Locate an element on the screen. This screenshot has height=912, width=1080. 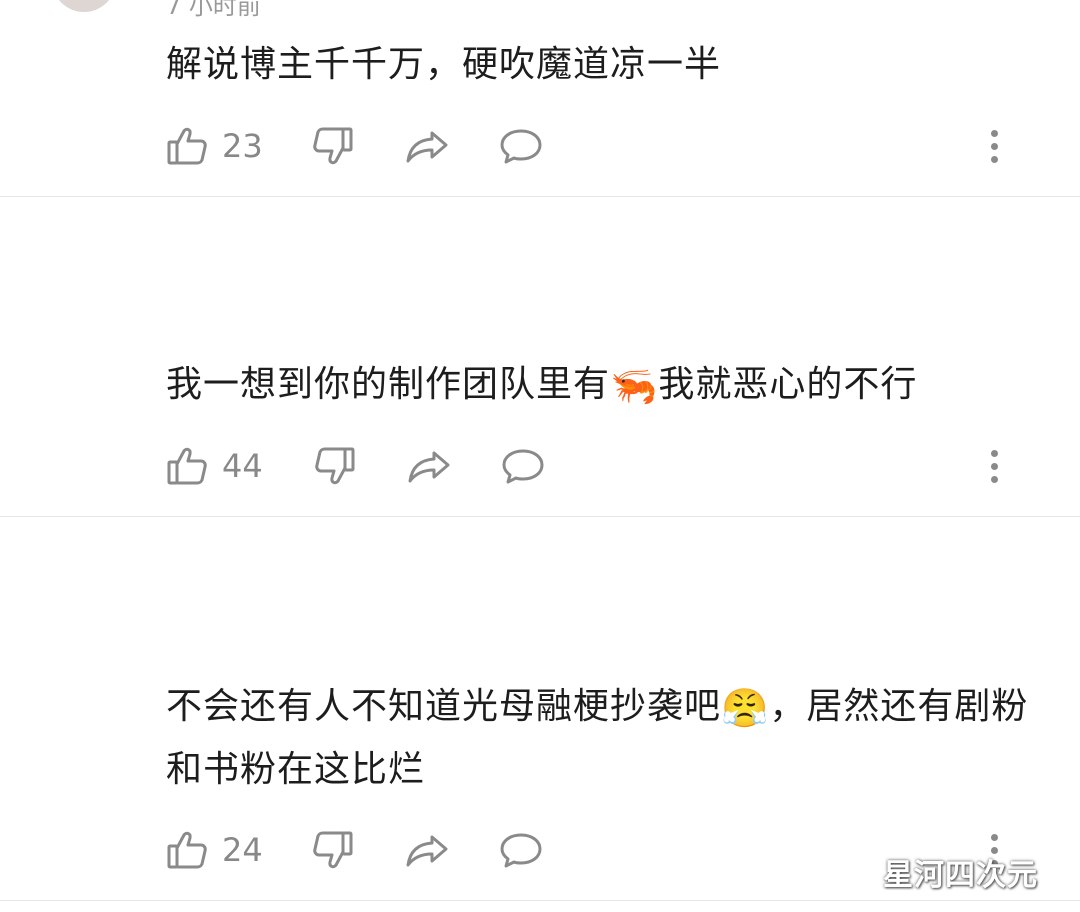
comment-text: 不会还有人不知道光母融梗抄袭吧😤，居然还有剧粉和书粉在这比烂 is located at coordinates (605, 738).